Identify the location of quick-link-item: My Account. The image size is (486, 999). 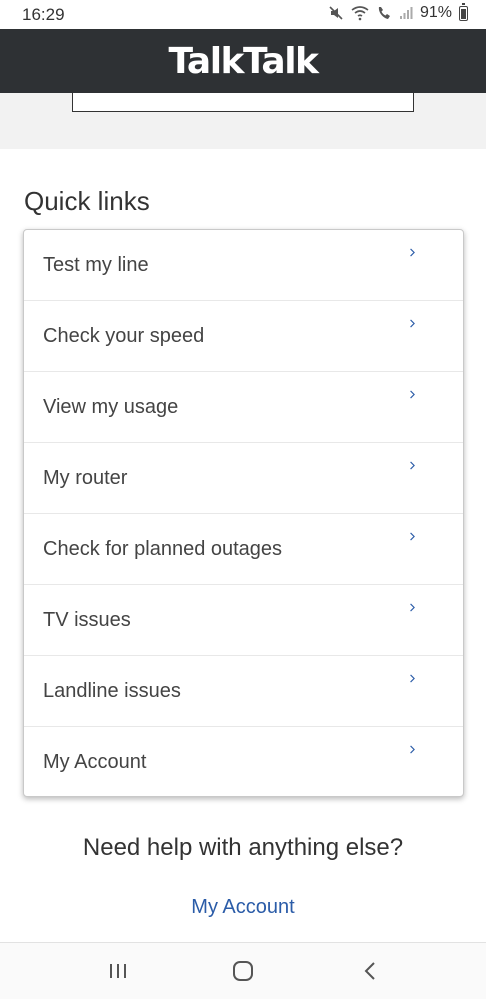
(243, 761).